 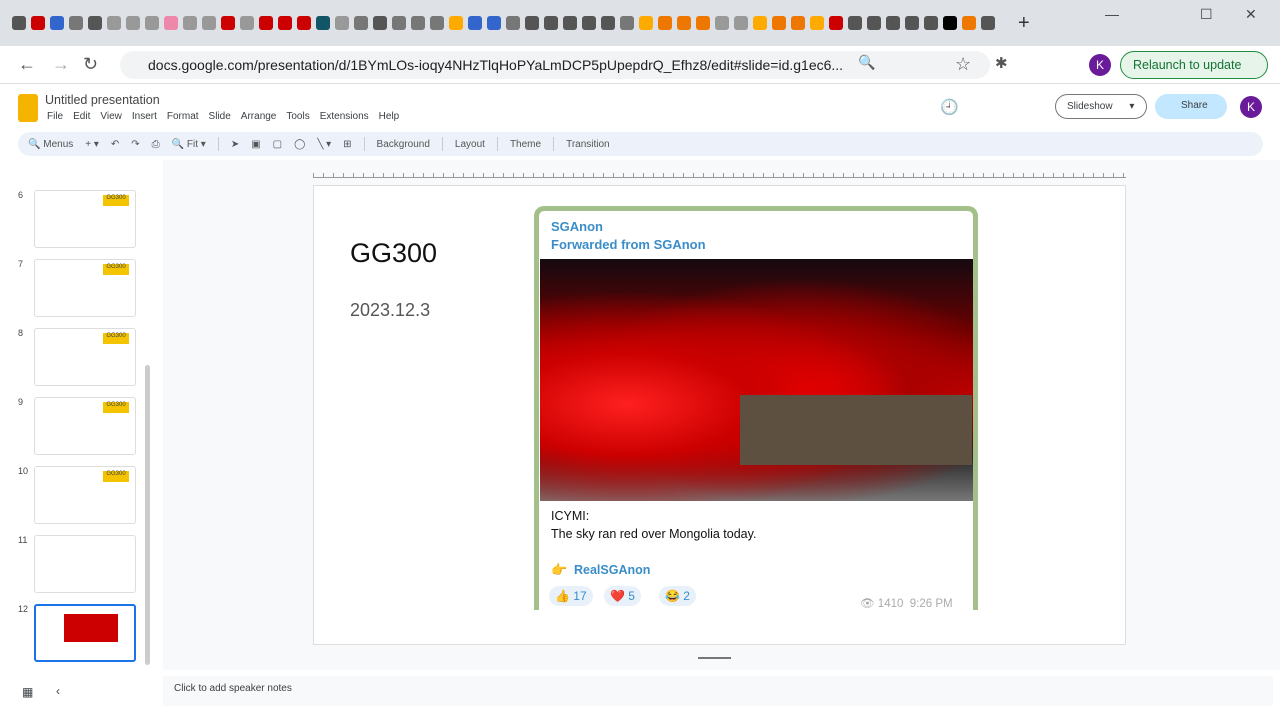 What do you see at coordinates (297, 116) in the screenshot?
I see `menu-tools: Tools` at bounding box center [297, 116].